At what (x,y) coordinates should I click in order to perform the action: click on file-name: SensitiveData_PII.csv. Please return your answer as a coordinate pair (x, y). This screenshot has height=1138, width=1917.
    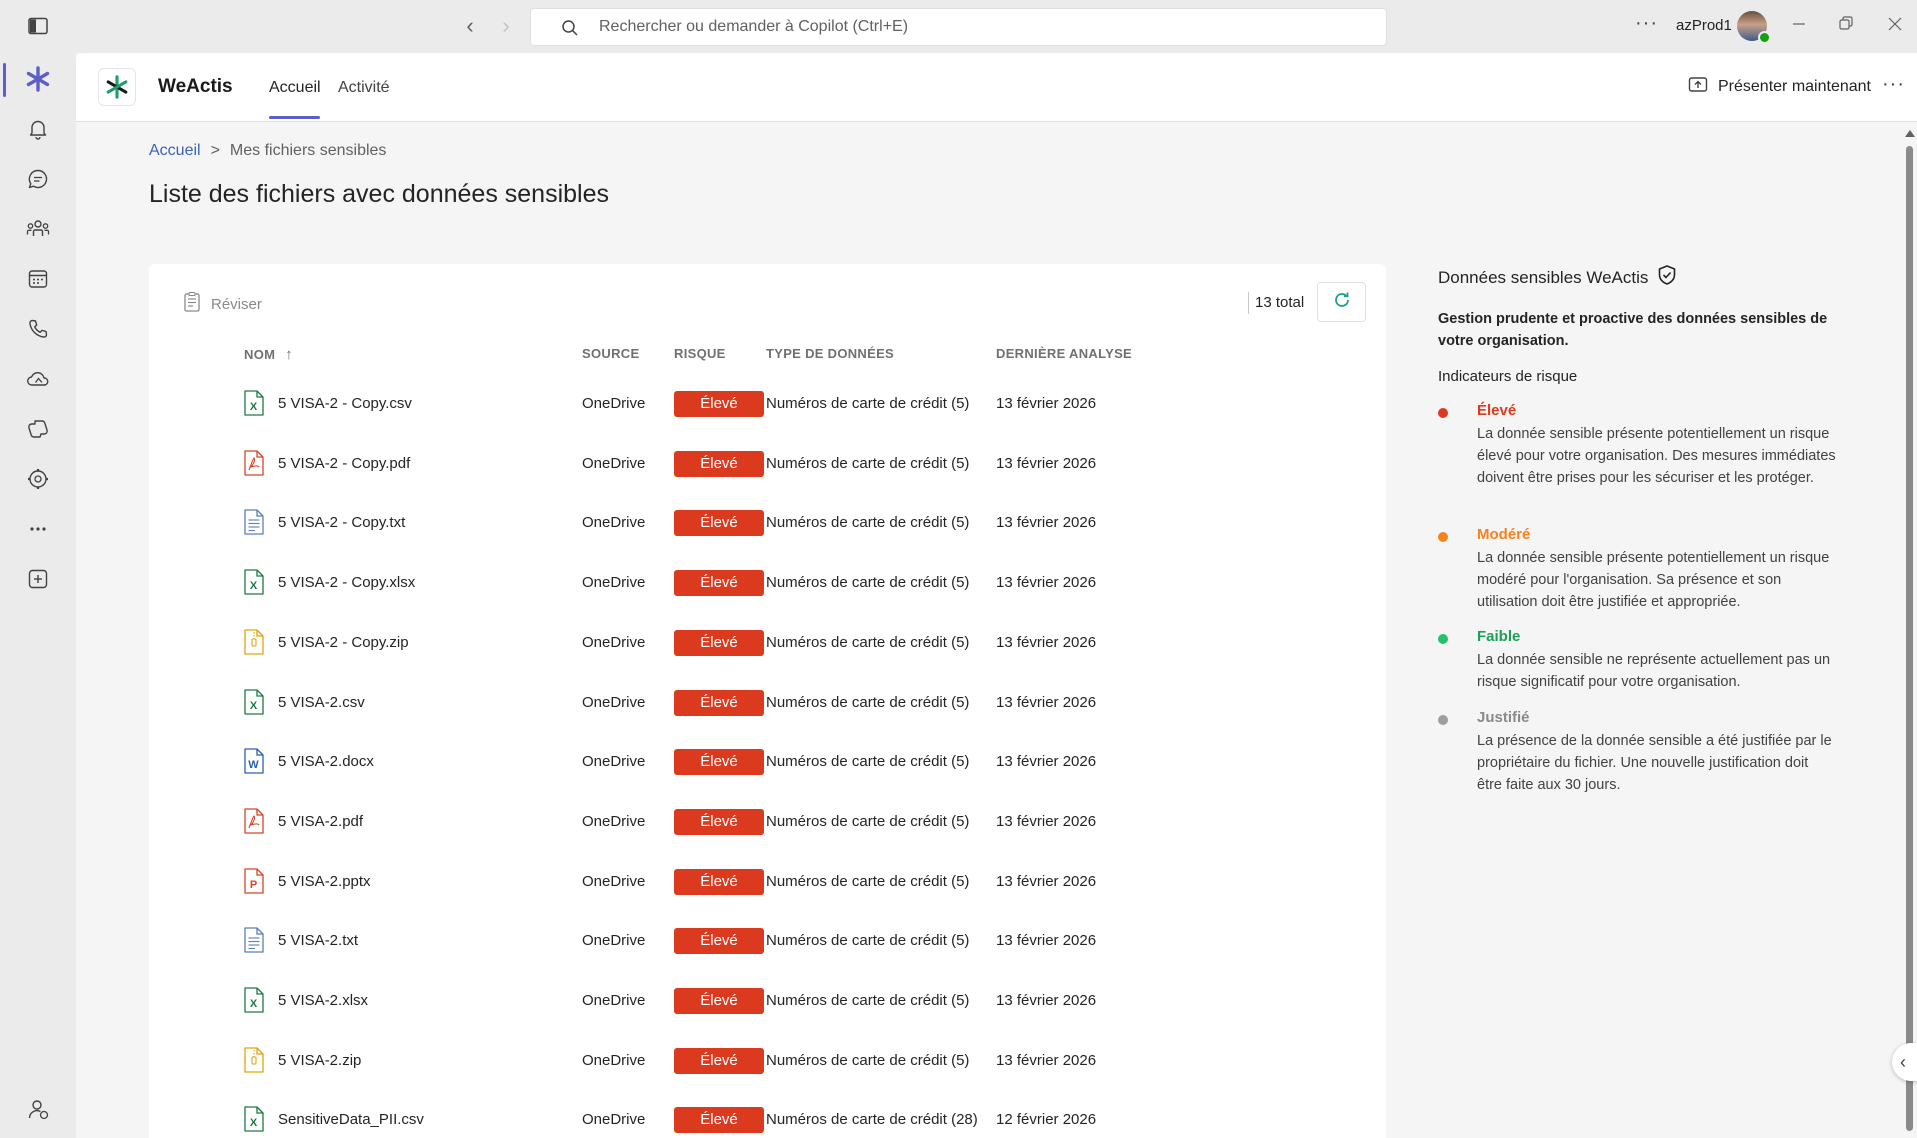
    Looking at the image, I should click on (351, 1119).